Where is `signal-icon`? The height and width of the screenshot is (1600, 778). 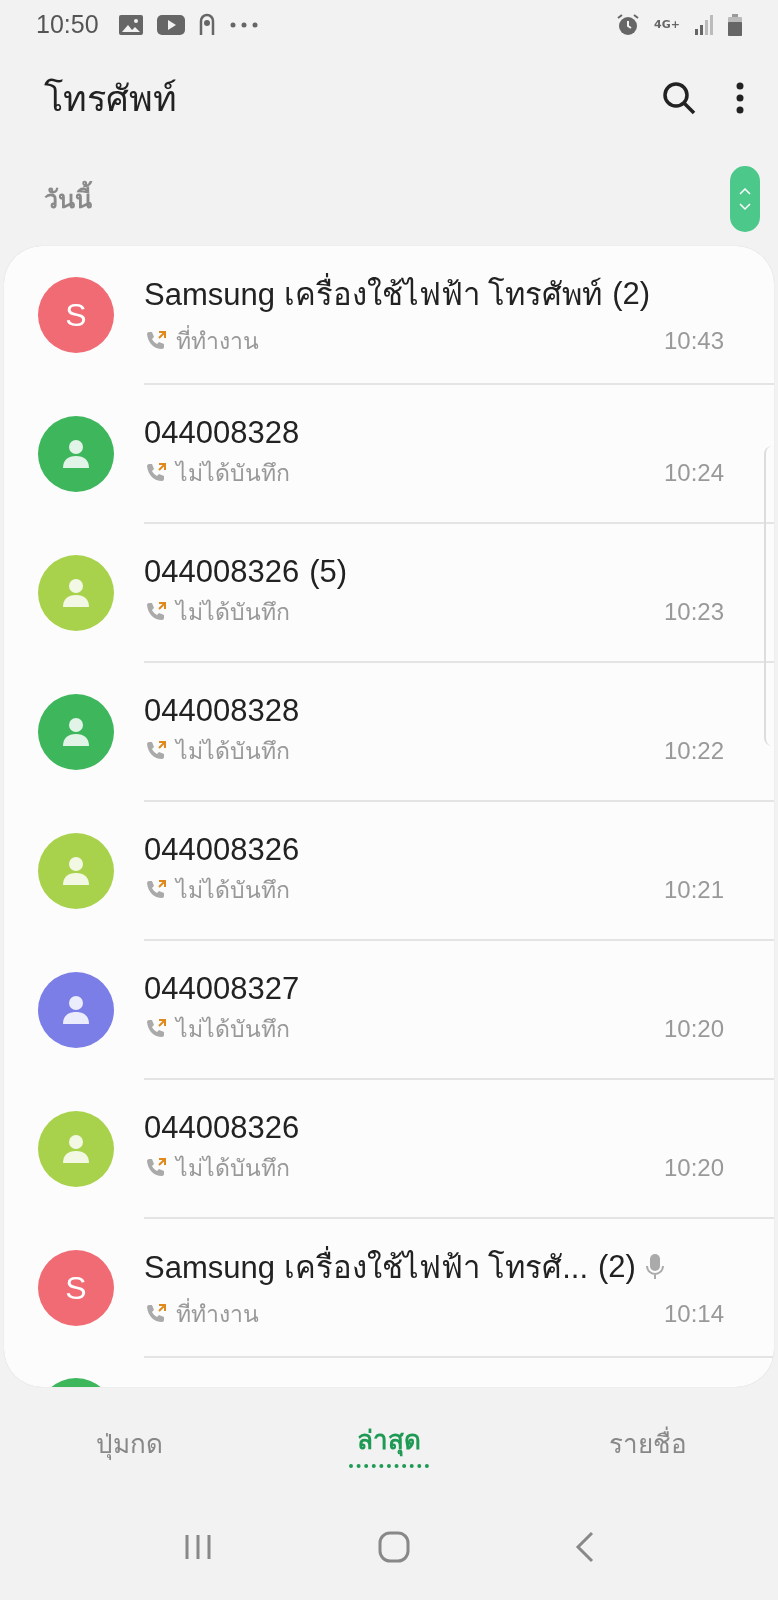 signal-icon is located at coordinates (704, 24).